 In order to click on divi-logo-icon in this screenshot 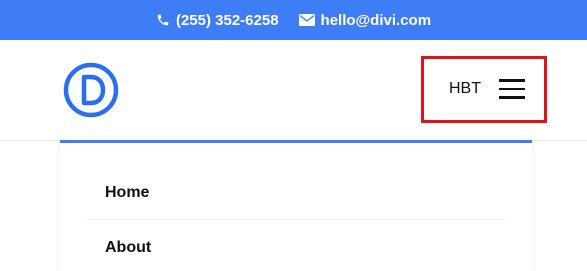, I will do `click(91, 90)`.